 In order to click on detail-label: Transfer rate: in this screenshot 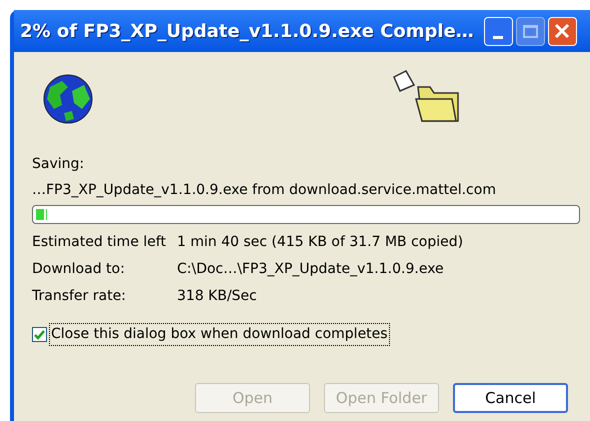, I will do `click(79, 296)`.